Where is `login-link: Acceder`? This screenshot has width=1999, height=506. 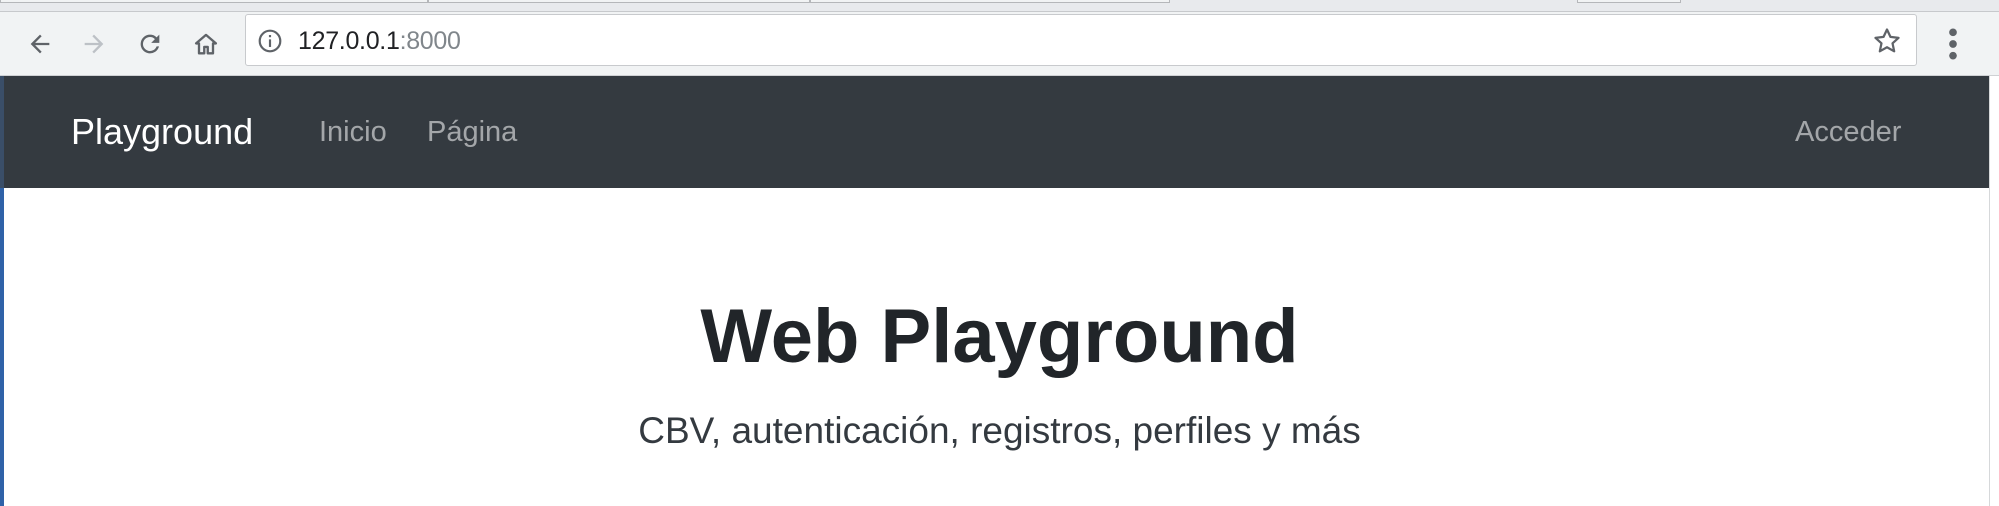
login-link: Acceder is located at coordinates (1848, 132).